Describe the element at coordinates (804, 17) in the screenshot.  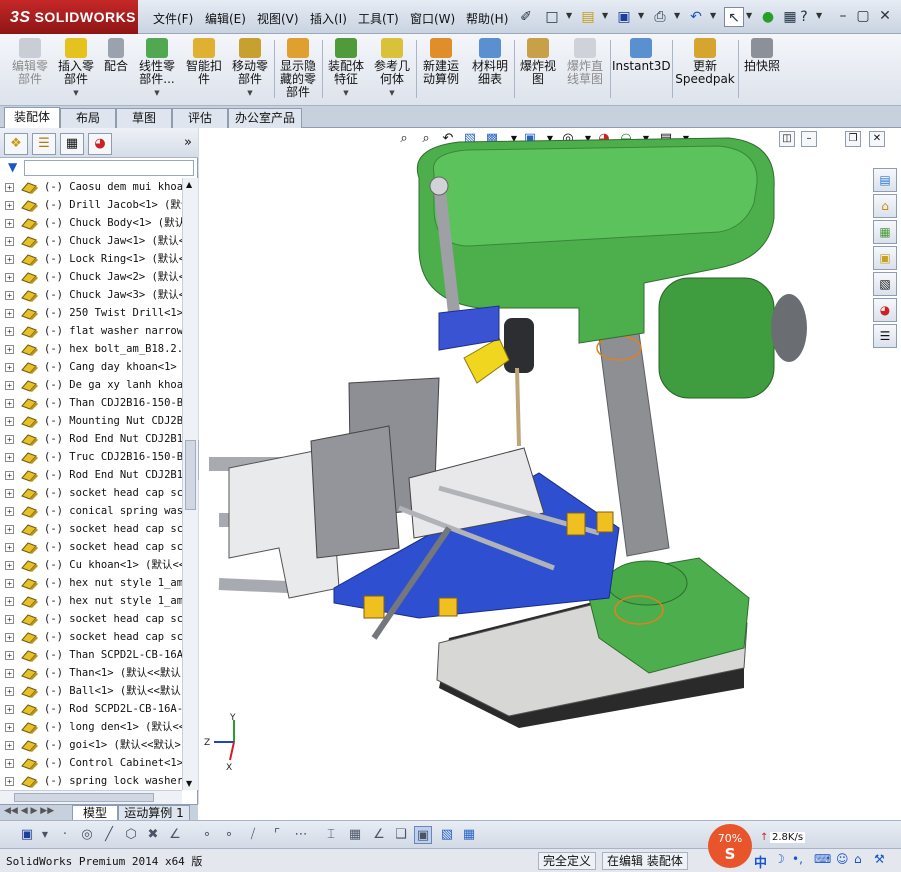
I see `help-icon: ?` at that location.